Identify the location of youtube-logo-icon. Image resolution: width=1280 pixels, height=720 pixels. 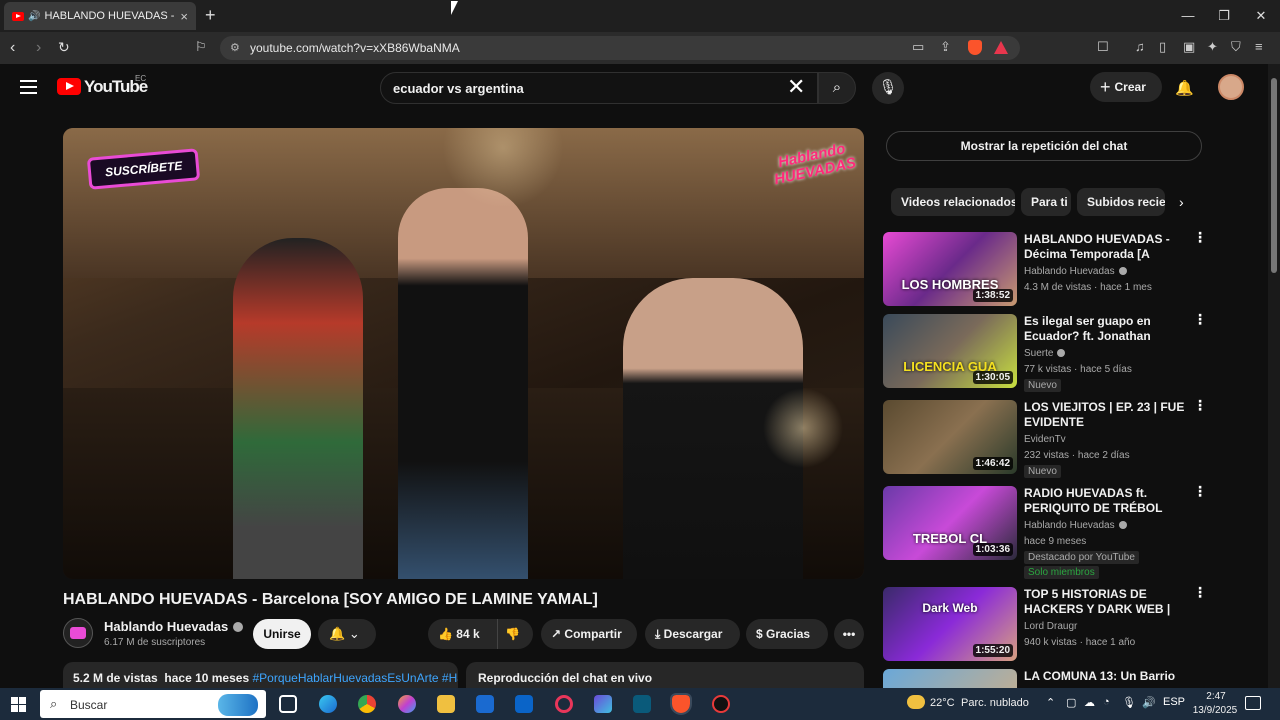
(69, 86).